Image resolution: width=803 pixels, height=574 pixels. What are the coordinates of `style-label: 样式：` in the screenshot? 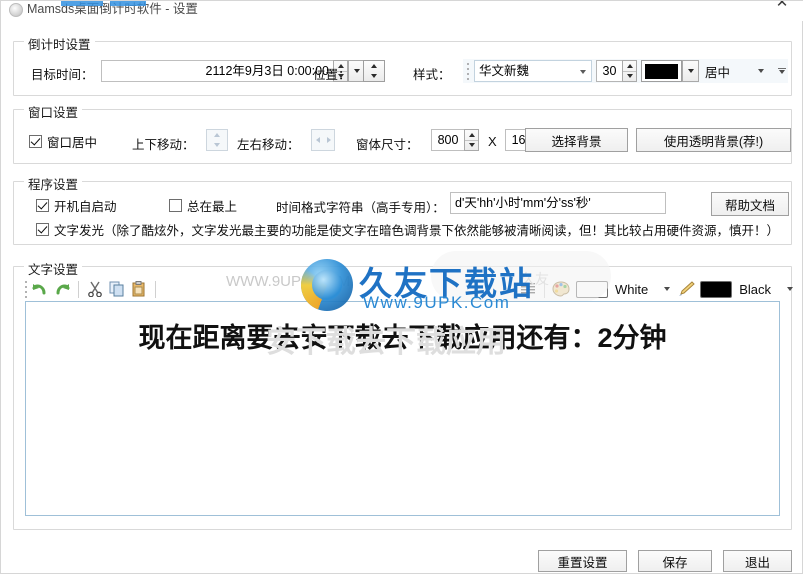 It's located at (432, 75).